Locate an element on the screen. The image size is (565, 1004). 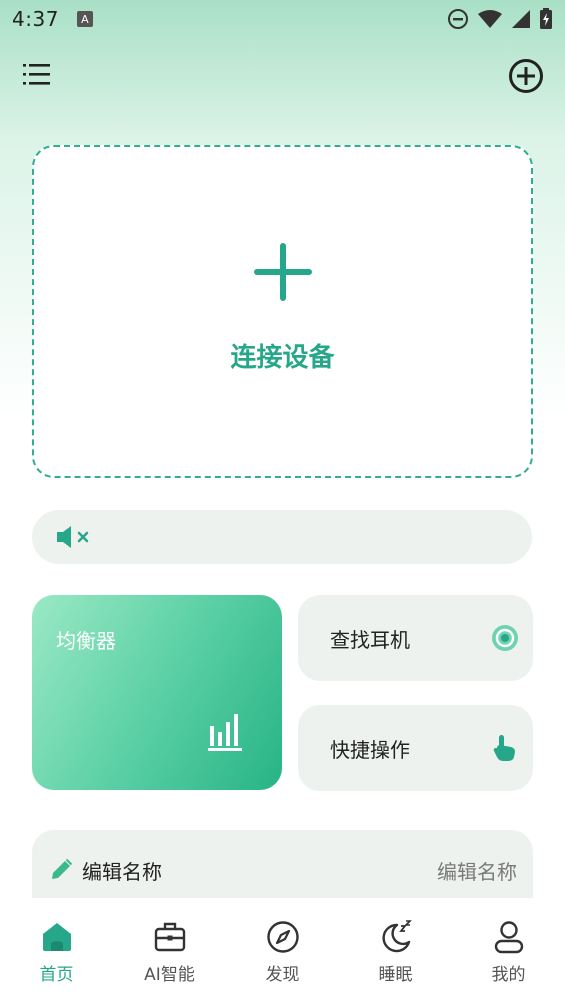
signal-icon is located at coordinates (521, 19).